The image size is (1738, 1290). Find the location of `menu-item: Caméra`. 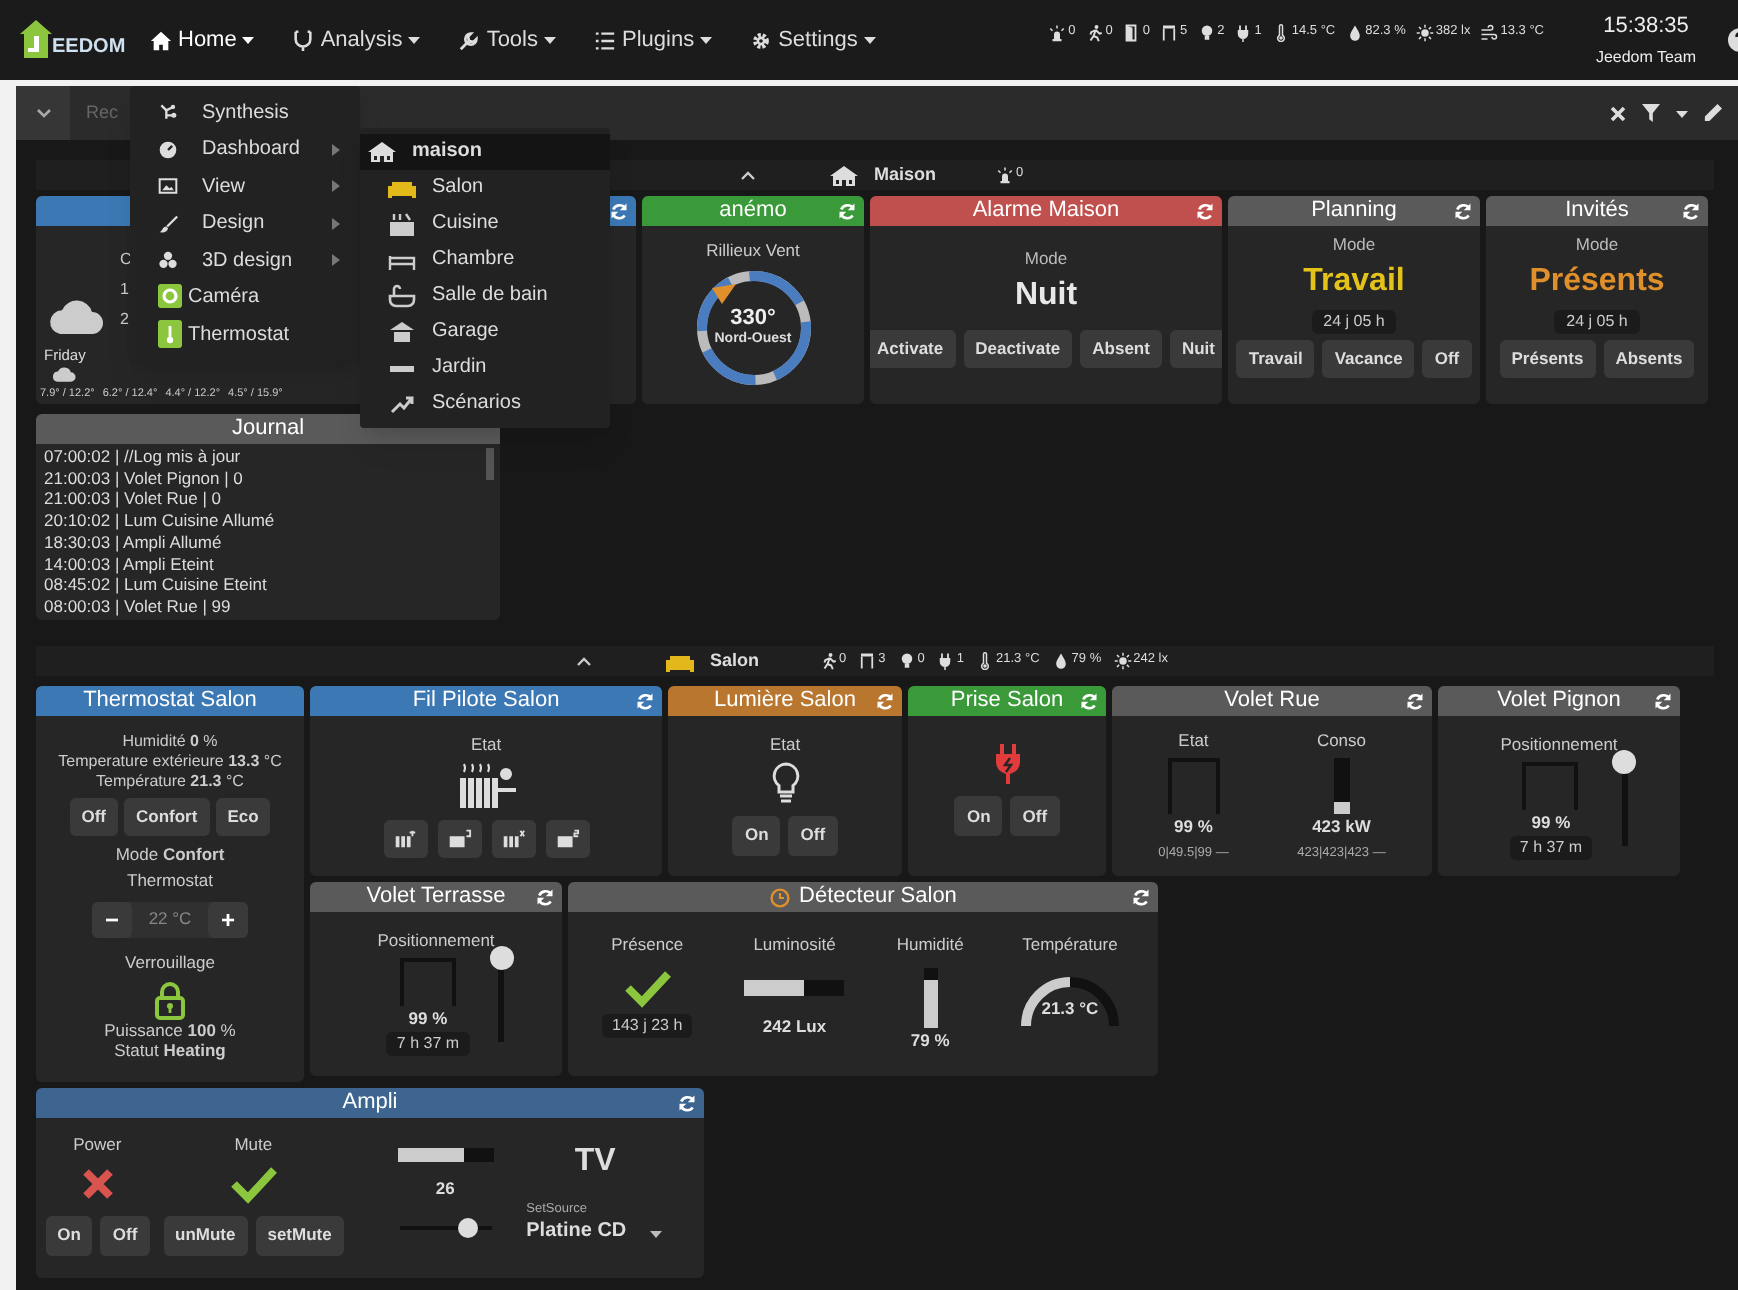

menu-item: Caméra is located at coordinates (245, 297).